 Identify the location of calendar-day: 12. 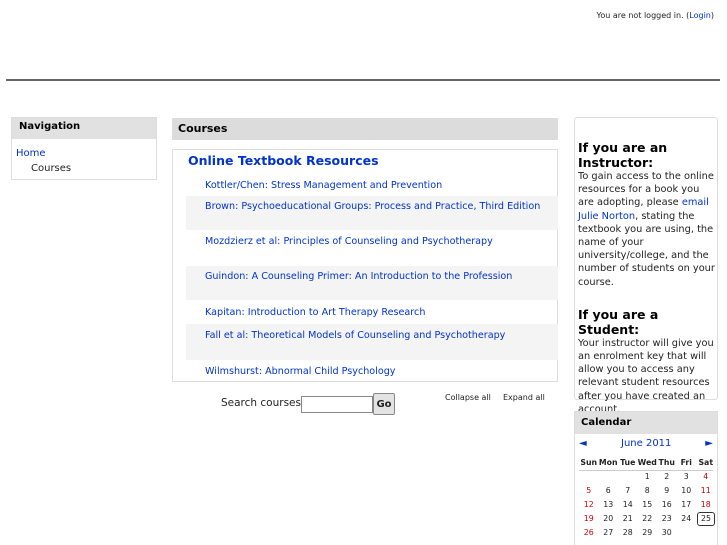
(589, 505).